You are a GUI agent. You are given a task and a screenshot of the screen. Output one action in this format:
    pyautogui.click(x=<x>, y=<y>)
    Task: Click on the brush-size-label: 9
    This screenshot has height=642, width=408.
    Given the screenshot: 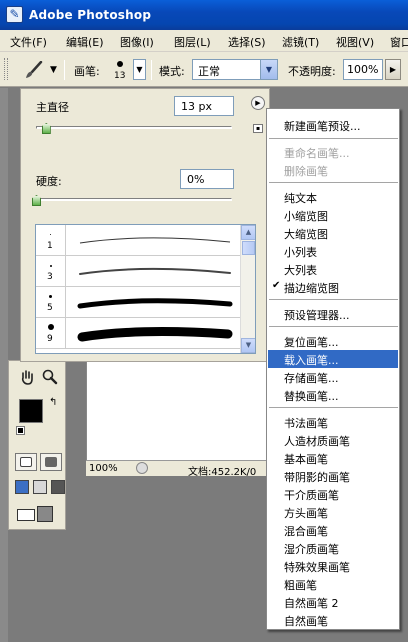 What is the action you would take?
    pyautogui.click(x=50, y=339)
    